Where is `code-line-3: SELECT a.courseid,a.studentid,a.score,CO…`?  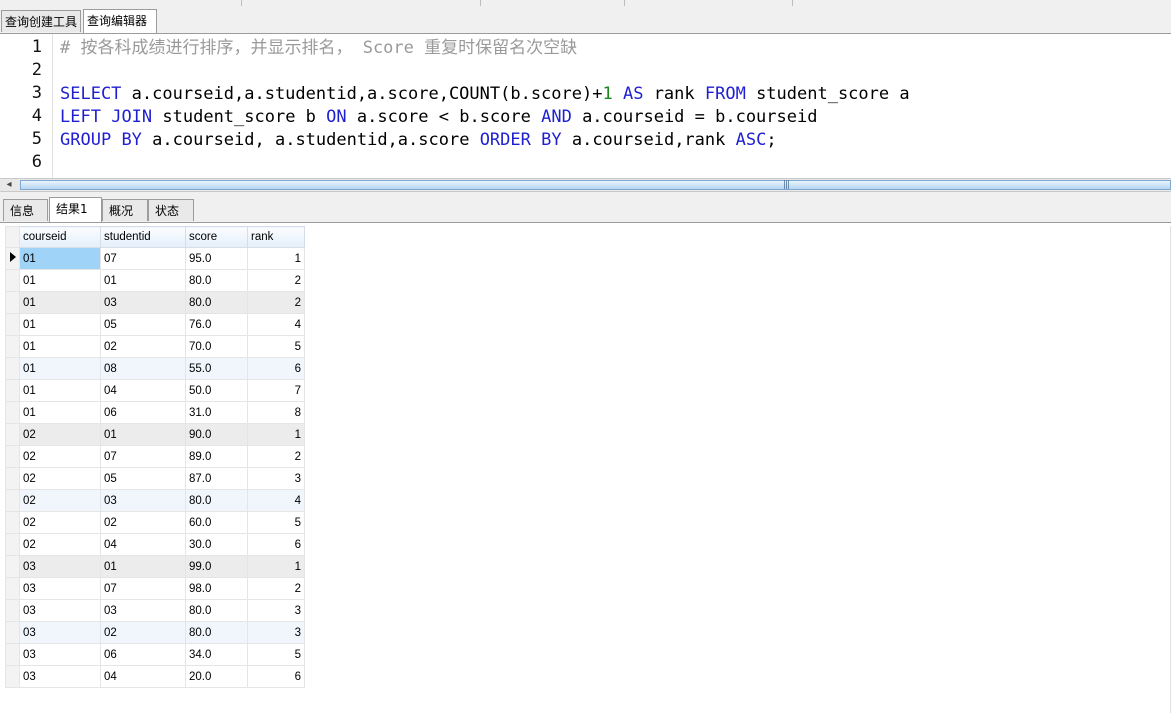 code-line-3: SELECT a.courseid,a.studentid,a.score,CO… is located at coordinates (485, 94).